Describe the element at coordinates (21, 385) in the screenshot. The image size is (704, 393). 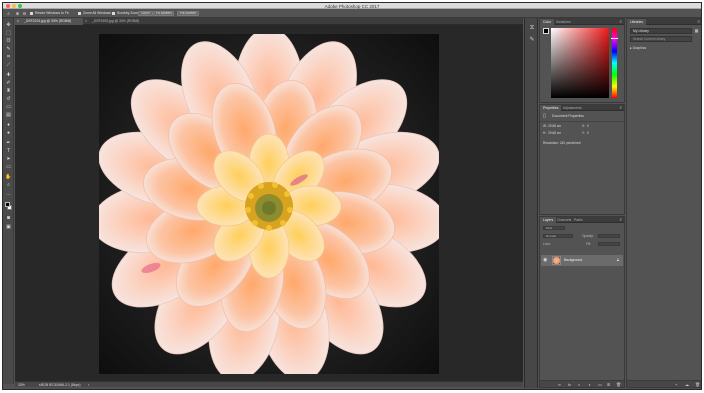
I see `zoom-level: 33%` at that location.